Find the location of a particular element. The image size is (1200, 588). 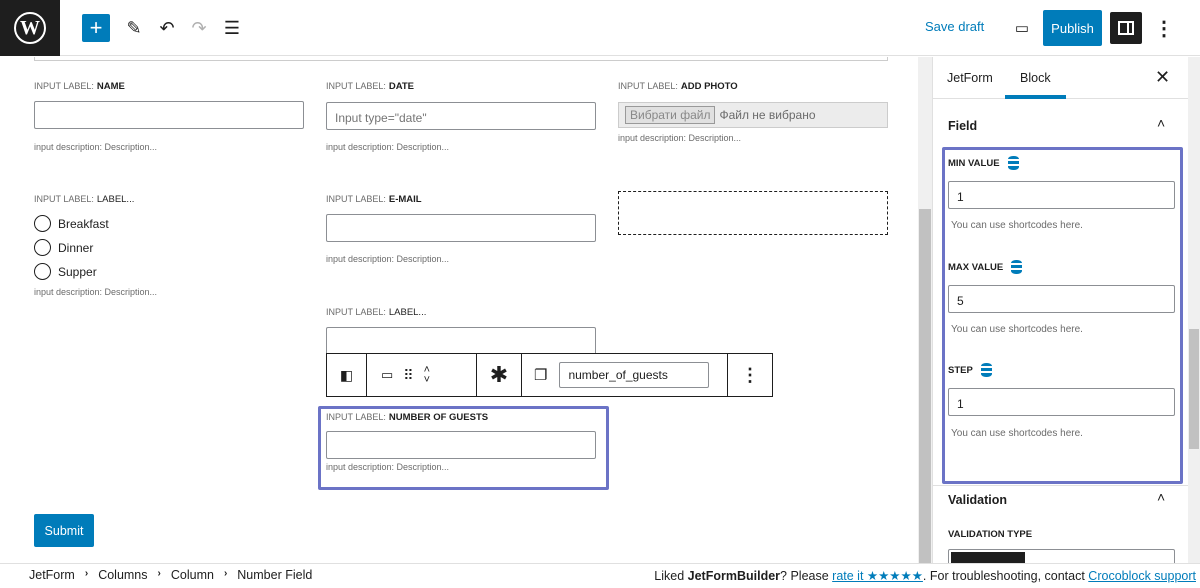

field-name-group: ❐ number_of_guests is located at coordinates (625, 375).